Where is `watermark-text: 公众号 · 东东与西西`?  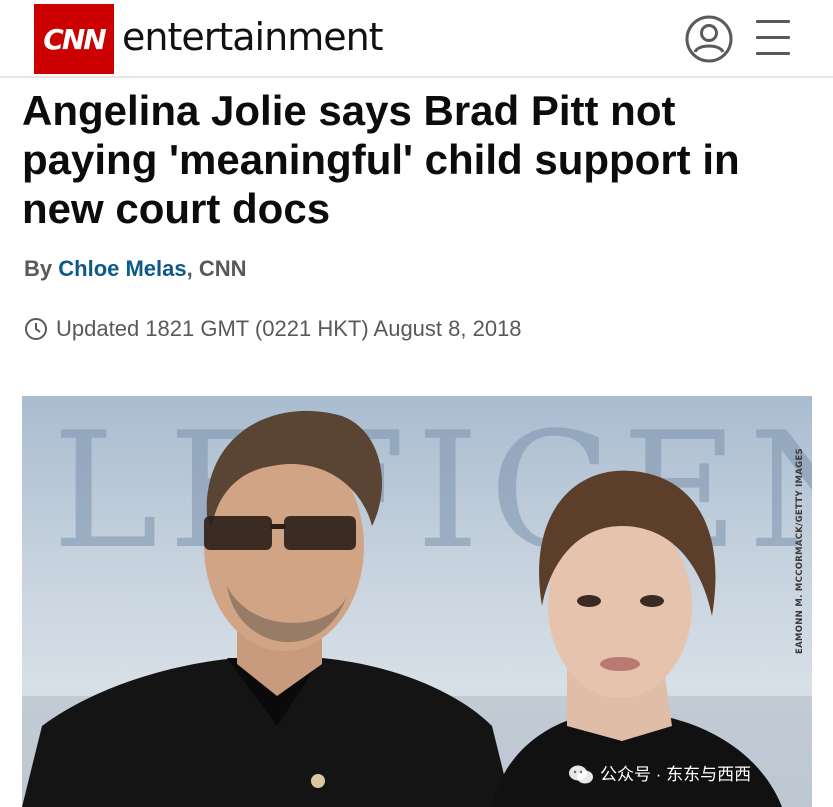
watermark-text: 公众号 · 东东与西西 is located at coordinates (676, 774).